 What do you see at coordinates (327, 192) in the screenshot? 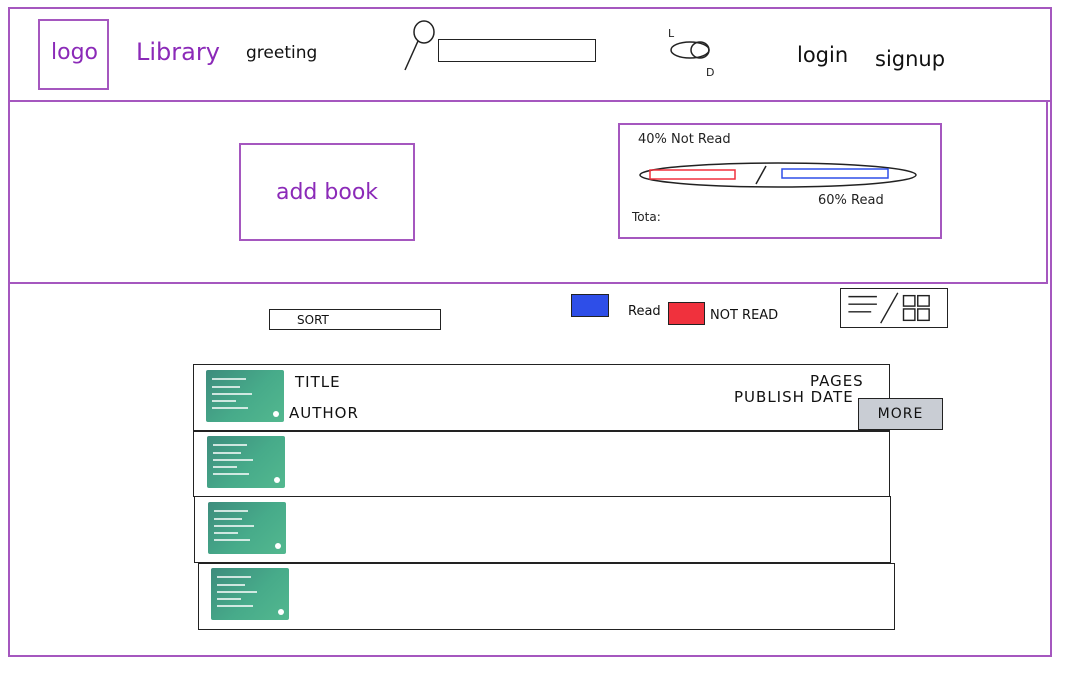
I see `add-book-button: add book` at bounding box center [327, 192].